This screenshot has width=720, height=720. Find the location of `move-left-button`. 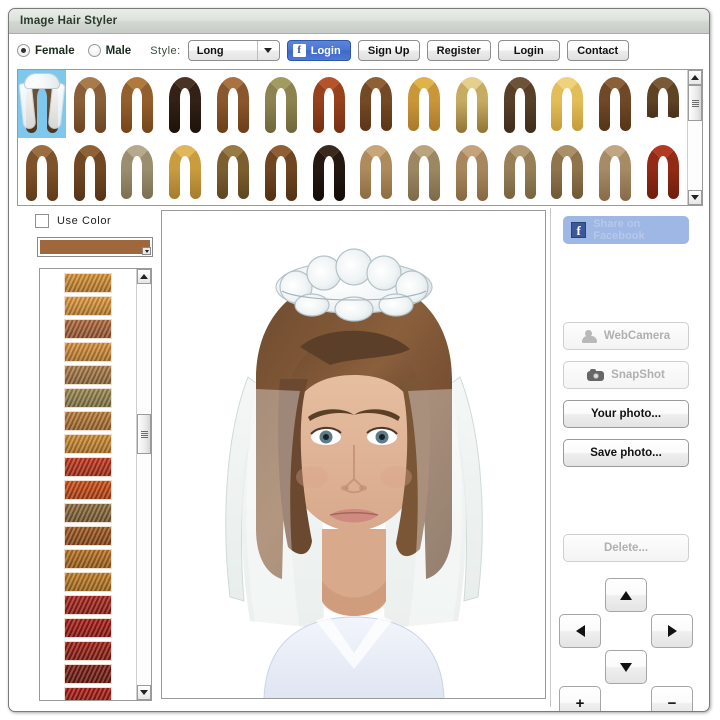

move-left-button is located at coordinates (580, 631).